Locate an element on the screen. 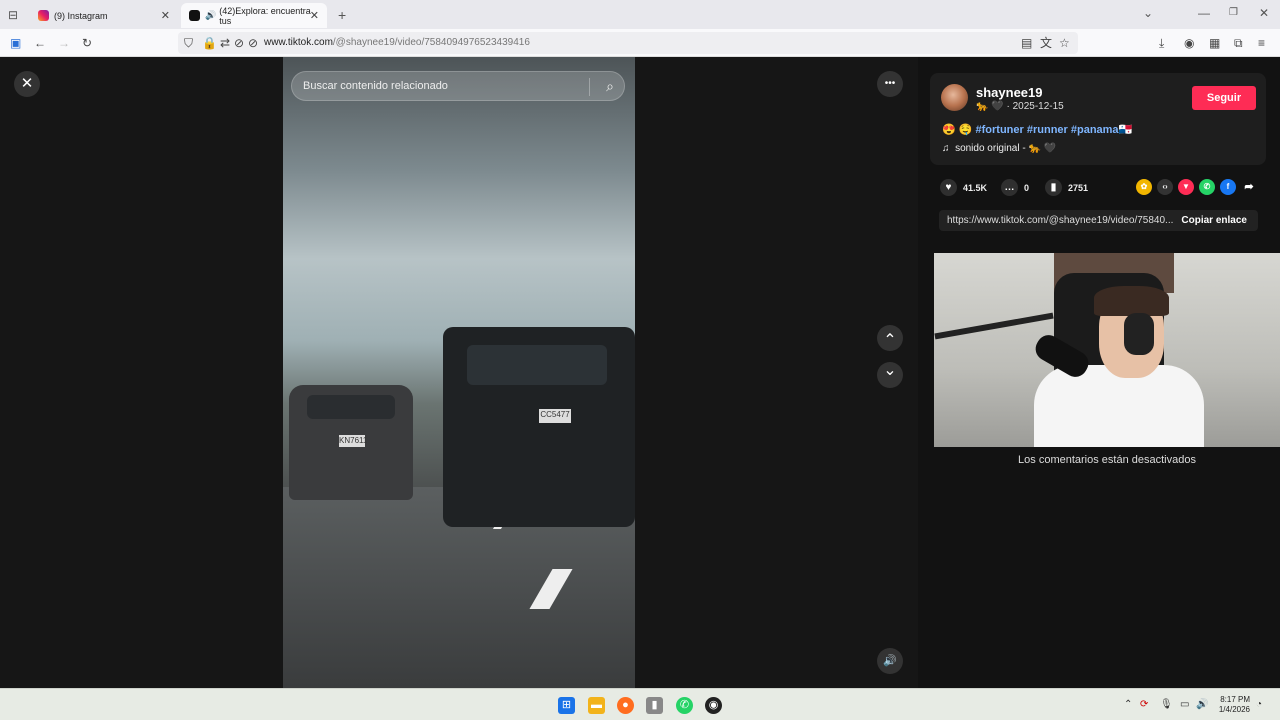  comments-disabled-notice: Los comentarios están desactivados is located at coordinates (1107, 460).